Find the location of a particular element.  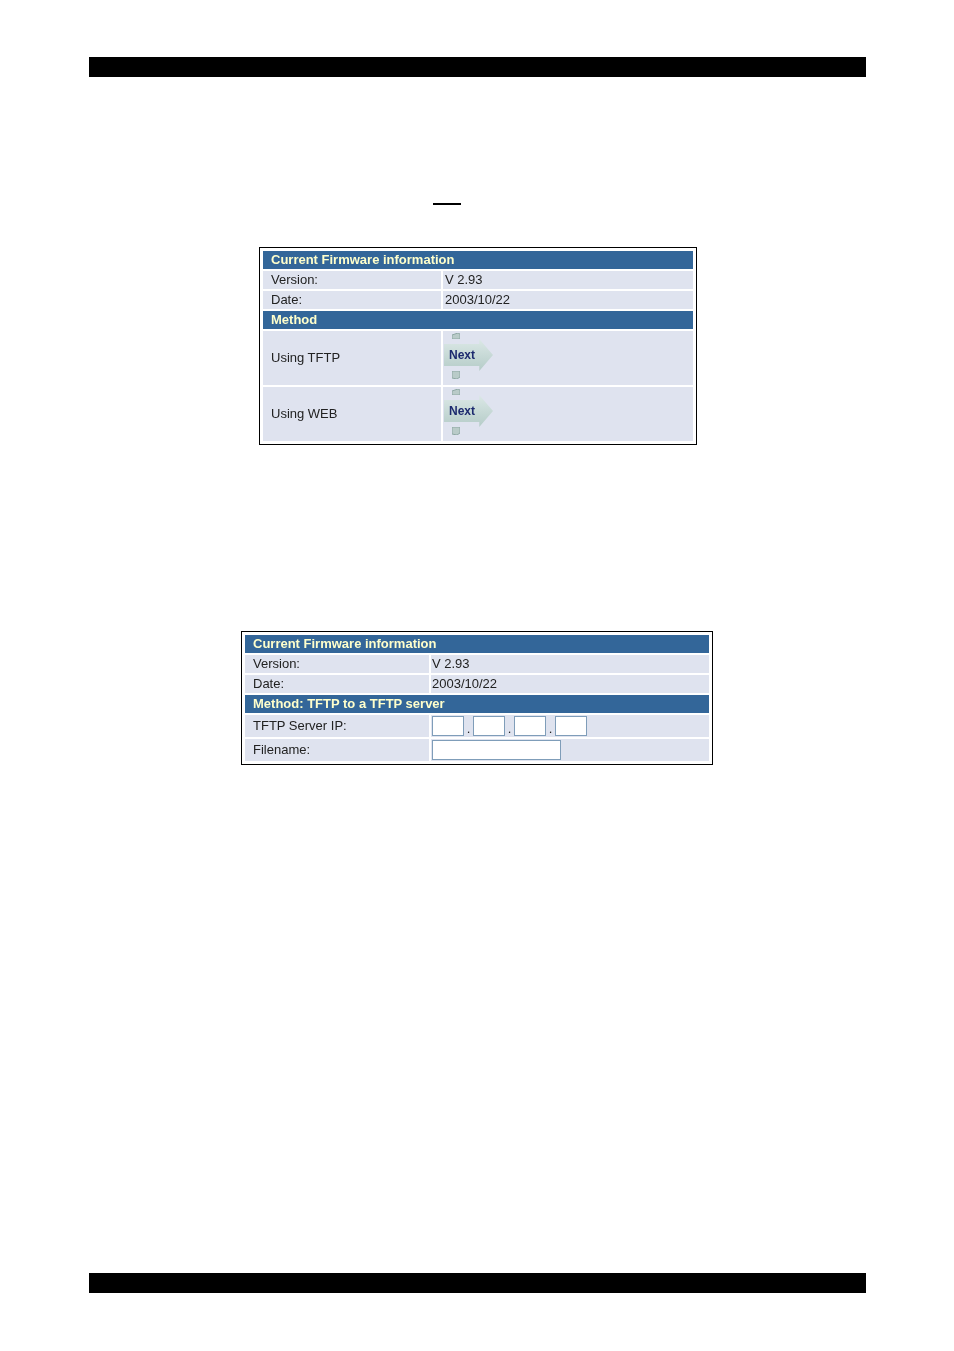

section-header: Method: TFTP to a TFTP server is located at coordinates (477, 704).